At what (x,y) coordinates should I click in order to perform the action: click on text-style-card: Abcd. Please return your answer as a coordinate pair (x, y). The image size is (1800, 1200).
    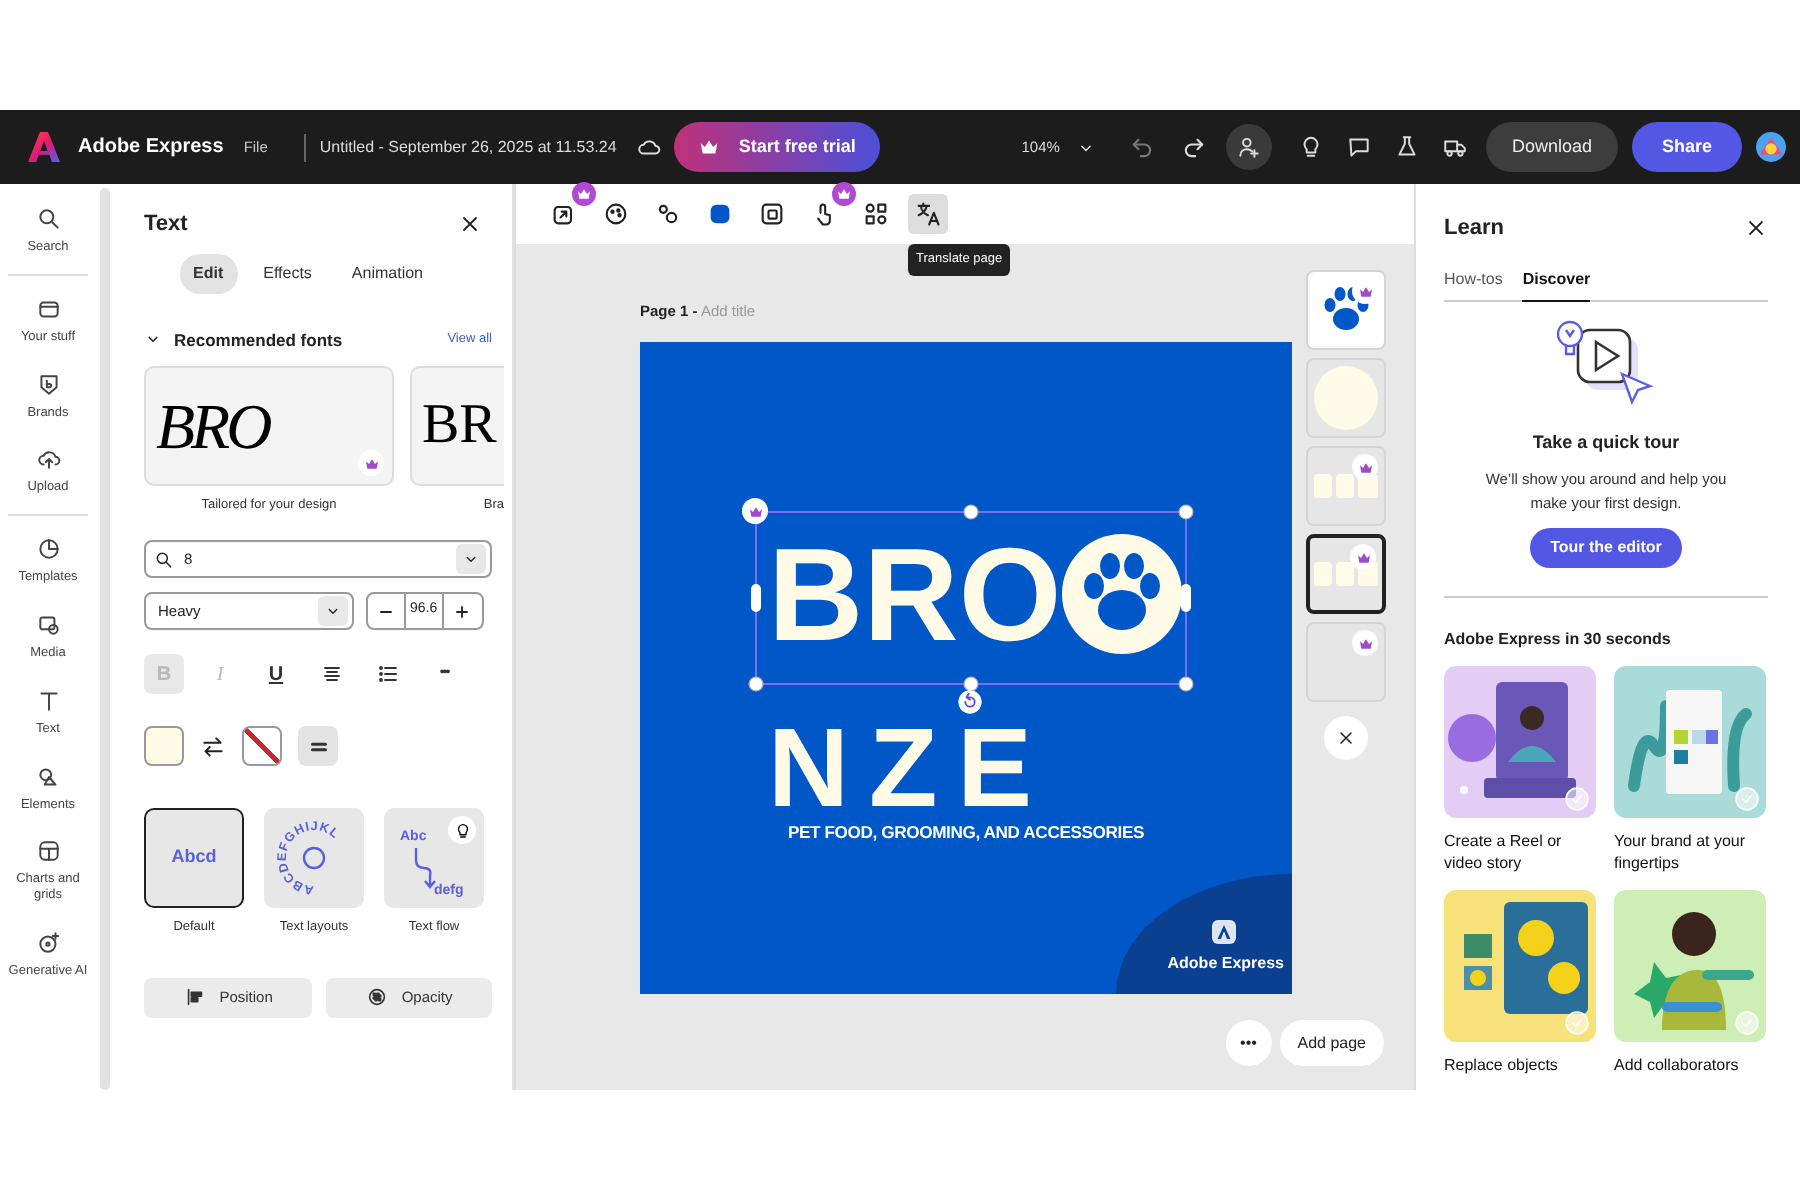
    Looking at the image, I should click on (194, 858).